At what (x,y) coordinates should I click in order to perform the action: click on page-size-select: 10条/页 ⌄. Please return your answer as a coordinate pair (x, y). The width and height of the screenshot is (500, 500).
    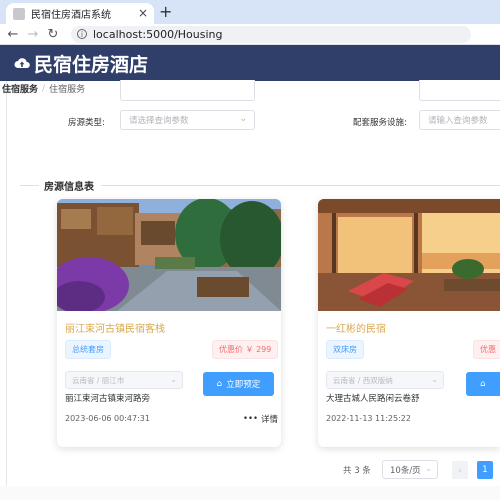
    Looking at the image, I should click on (410, 469).